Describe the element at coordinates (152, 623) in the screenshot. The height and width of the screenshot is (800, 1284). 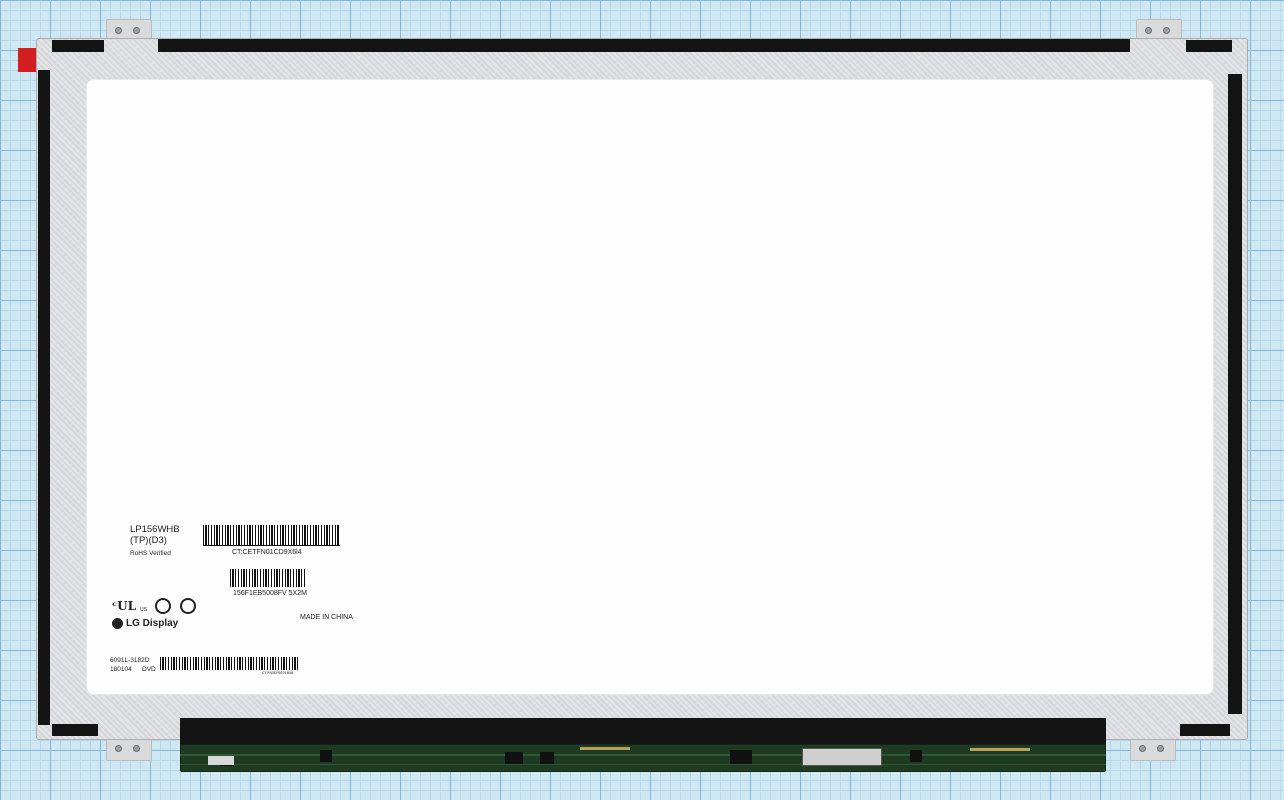
I see `brand-name: LG Display` at that location.